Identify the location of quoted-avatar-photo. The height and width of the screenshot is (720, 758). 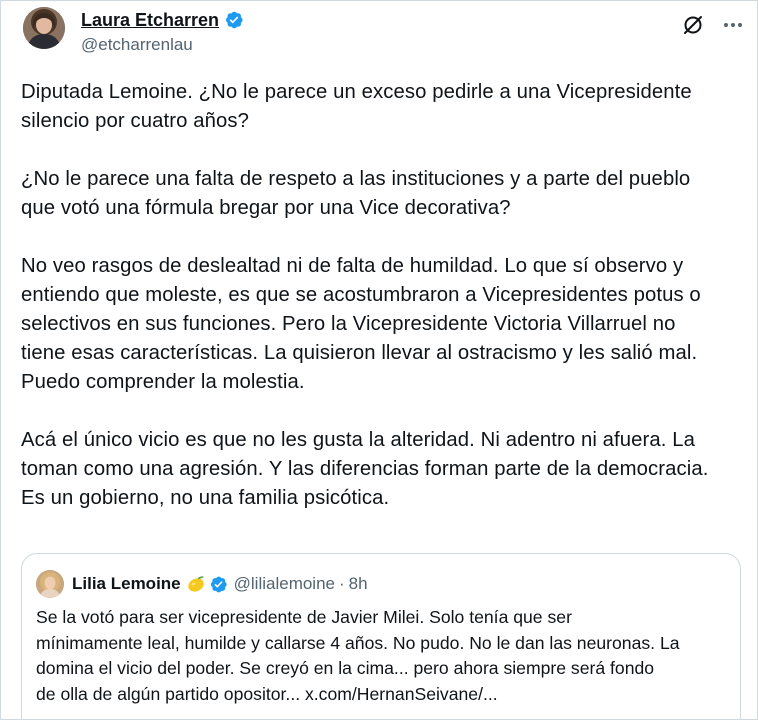
(50, 584).